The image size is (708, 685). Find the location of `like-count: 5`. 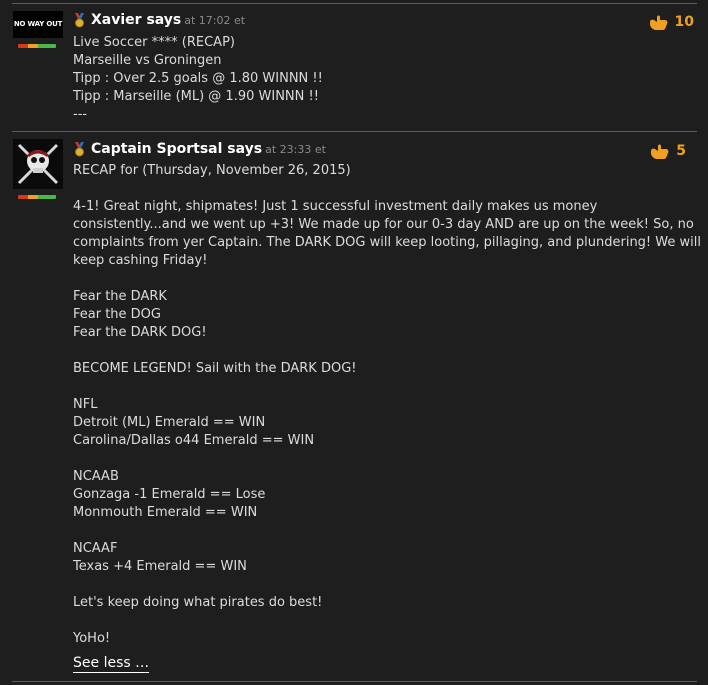

like-count: 5 is located at coordinates (681, 151).